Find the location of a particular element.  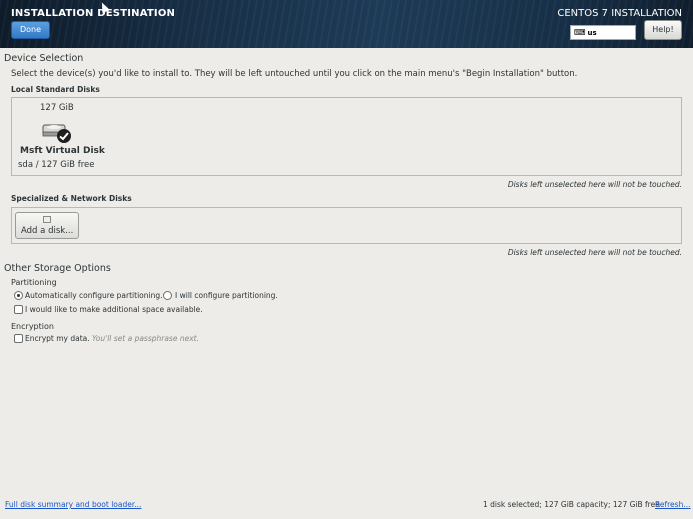

encrypt-checkbox is located at coordinates (18, 338).